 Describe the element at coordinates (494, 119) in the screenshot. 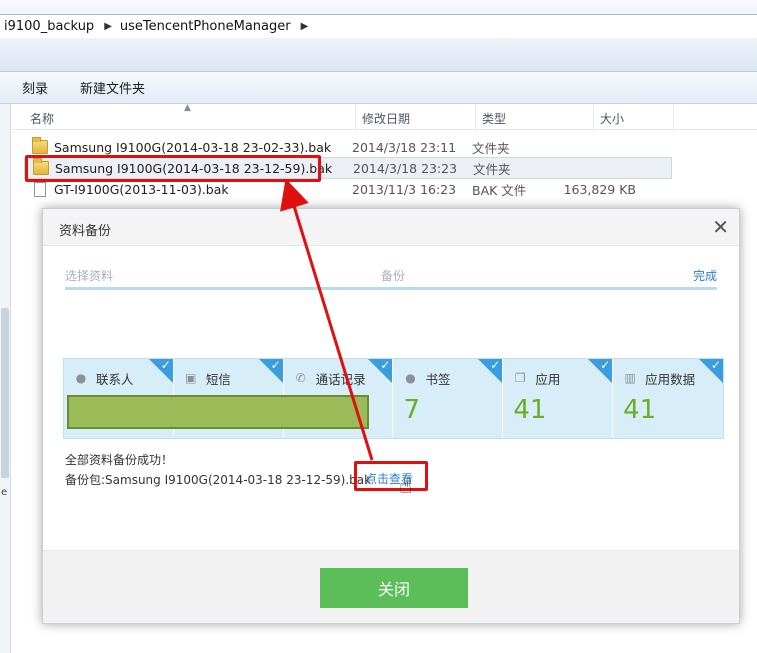

I see `column-type-label: 类型` at that location.